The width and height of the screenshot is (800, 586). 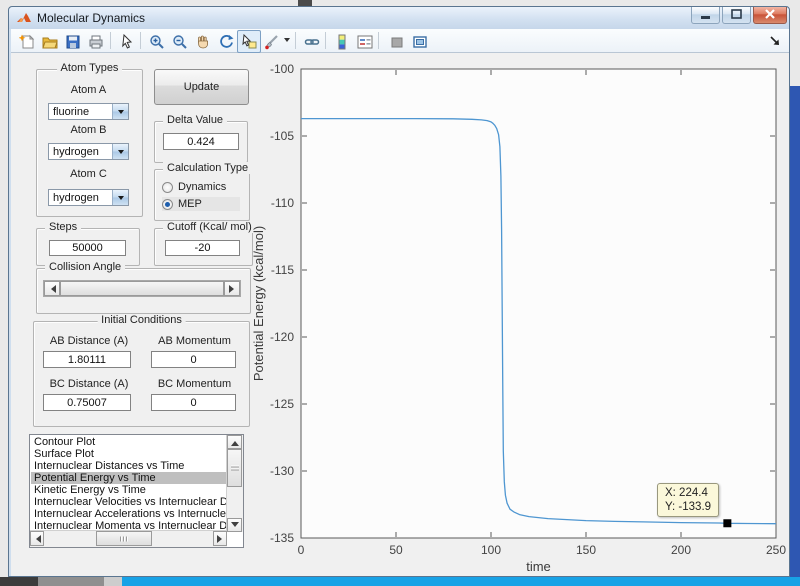 What do you see at coordinates (37, 538) in the screenshot?
I see `scroll-left-arrow` at bounding box center [37, 538].